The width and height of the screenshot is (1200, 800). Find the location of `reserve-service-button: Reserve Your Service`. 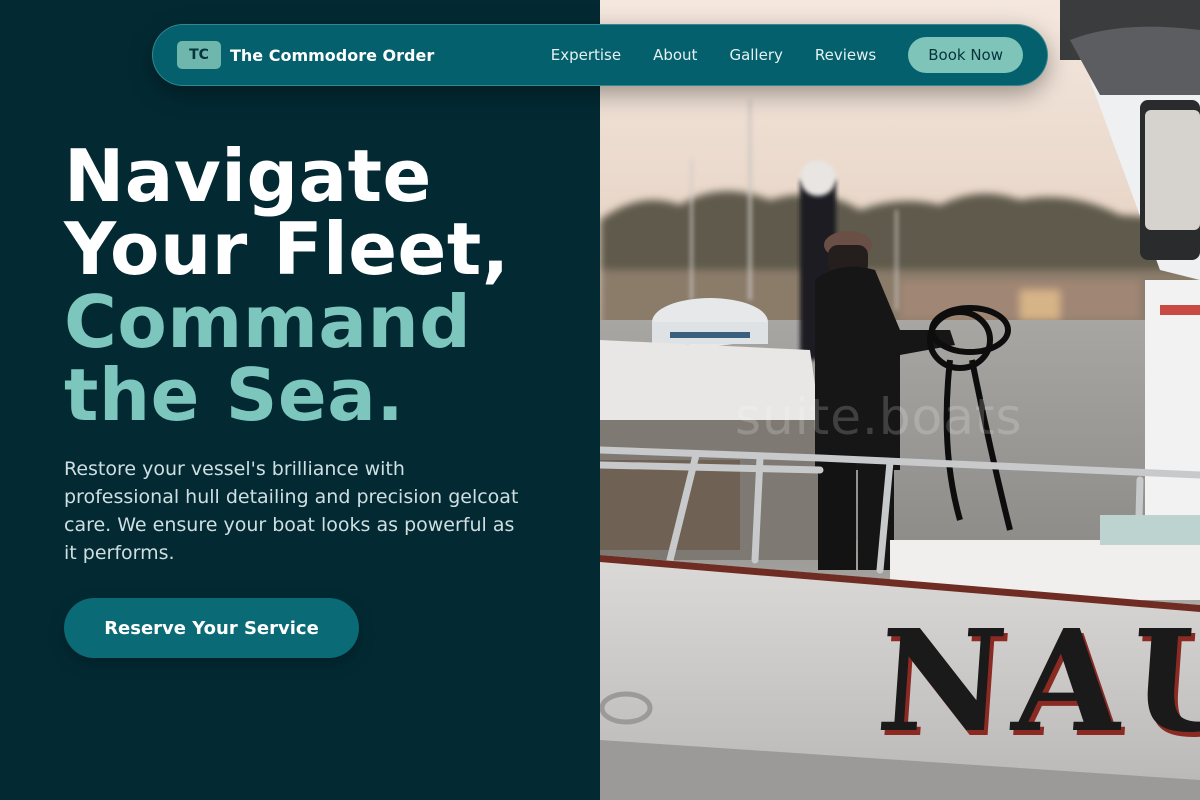

reserve-service-button: Reserve Your Service is located at coordinates (211, 628).